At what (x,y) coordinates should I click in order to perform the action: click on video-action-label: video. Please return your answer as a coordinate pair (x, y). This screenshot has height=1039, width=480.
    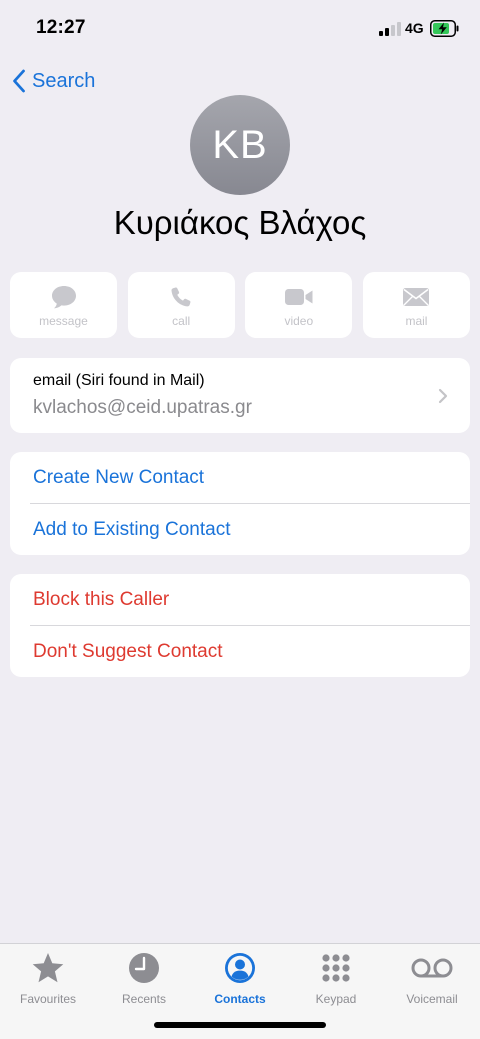
    Looking at the image, I should click on (299, 321).